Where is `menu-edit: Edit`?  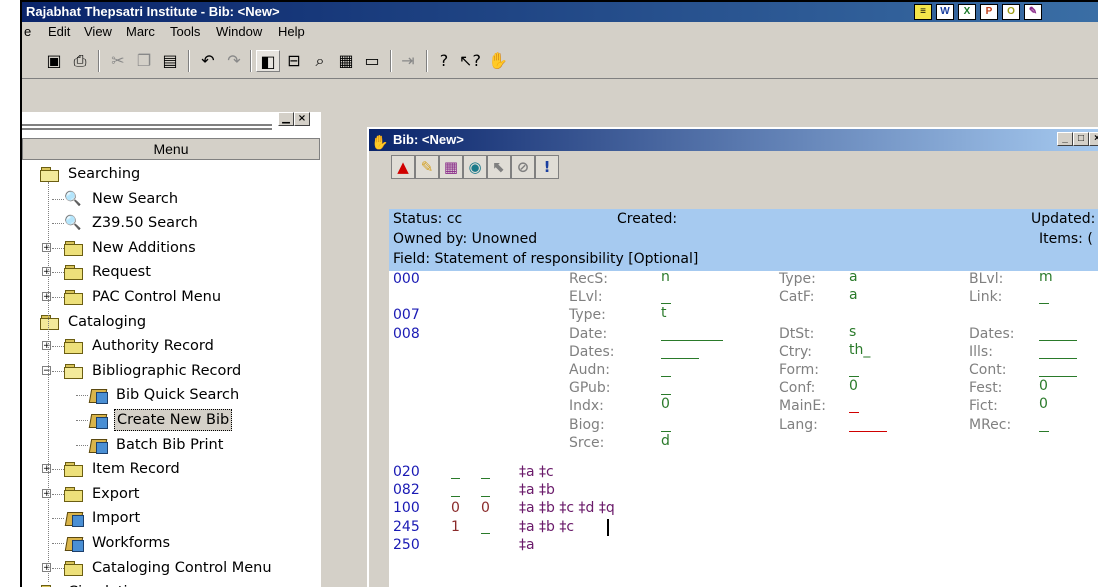 menu-edit: Edit is located at coordinates (59, 32).